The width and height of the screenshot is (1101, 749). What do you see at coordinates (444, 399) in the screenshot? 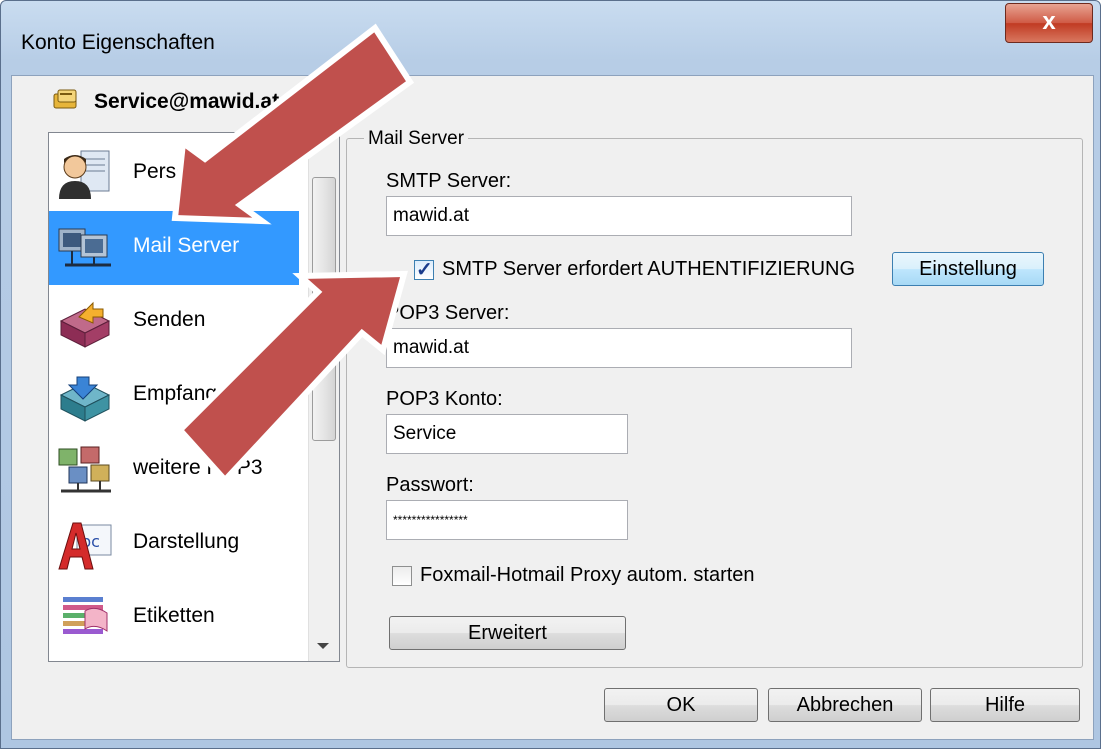
I see `pop3-account-label: POP3 Konto:` at bounding box center [444, 399].